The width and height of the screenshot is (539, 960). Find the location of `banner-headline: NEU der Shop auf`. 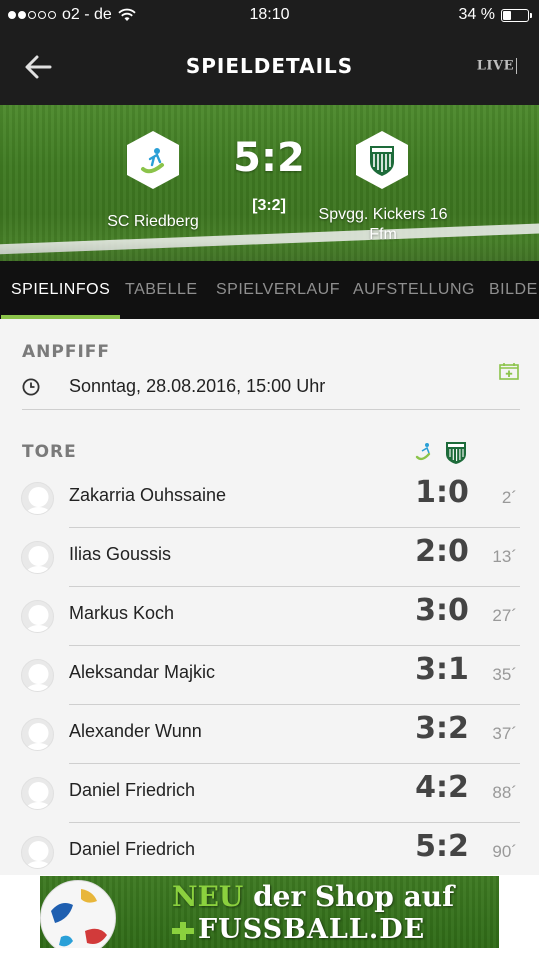

banner-headline: NEU der Shop auf is located at coordinates (313, 896).